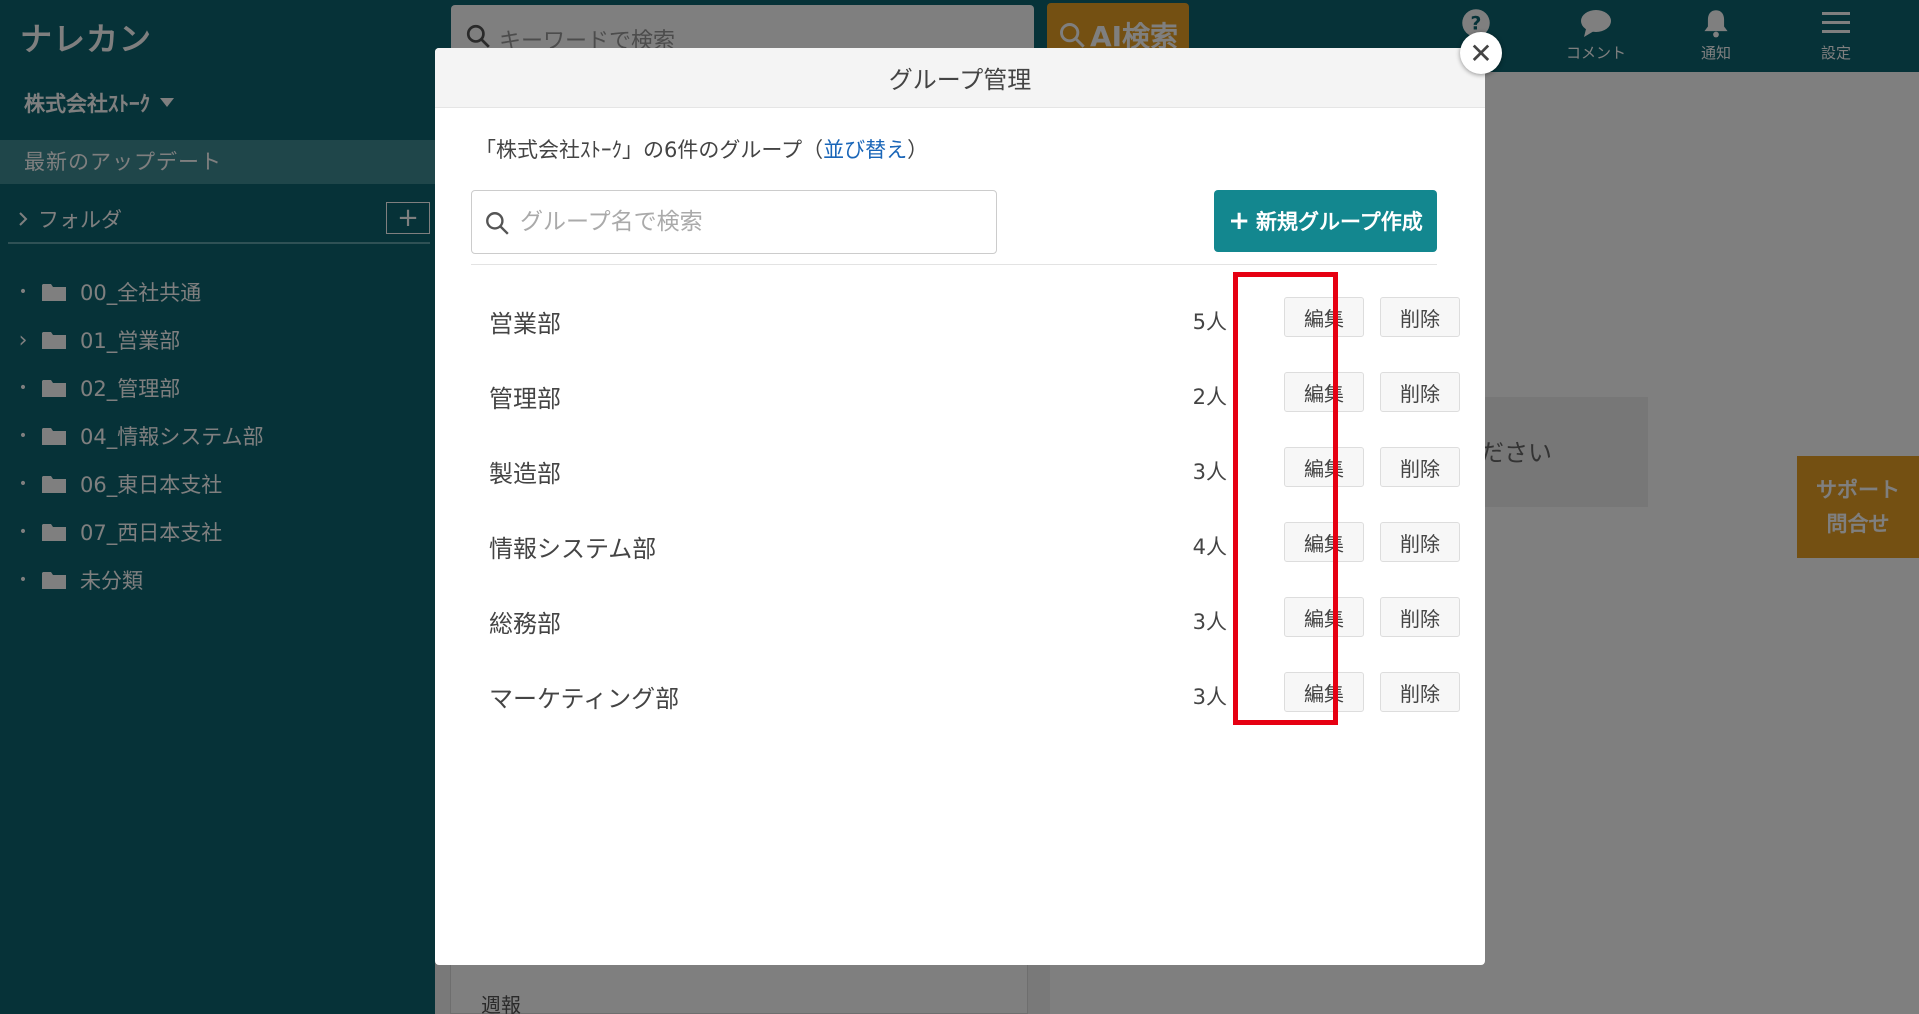 This screenshot has height=1014, width=1919. I want to click on group-search, so click(734, 222).